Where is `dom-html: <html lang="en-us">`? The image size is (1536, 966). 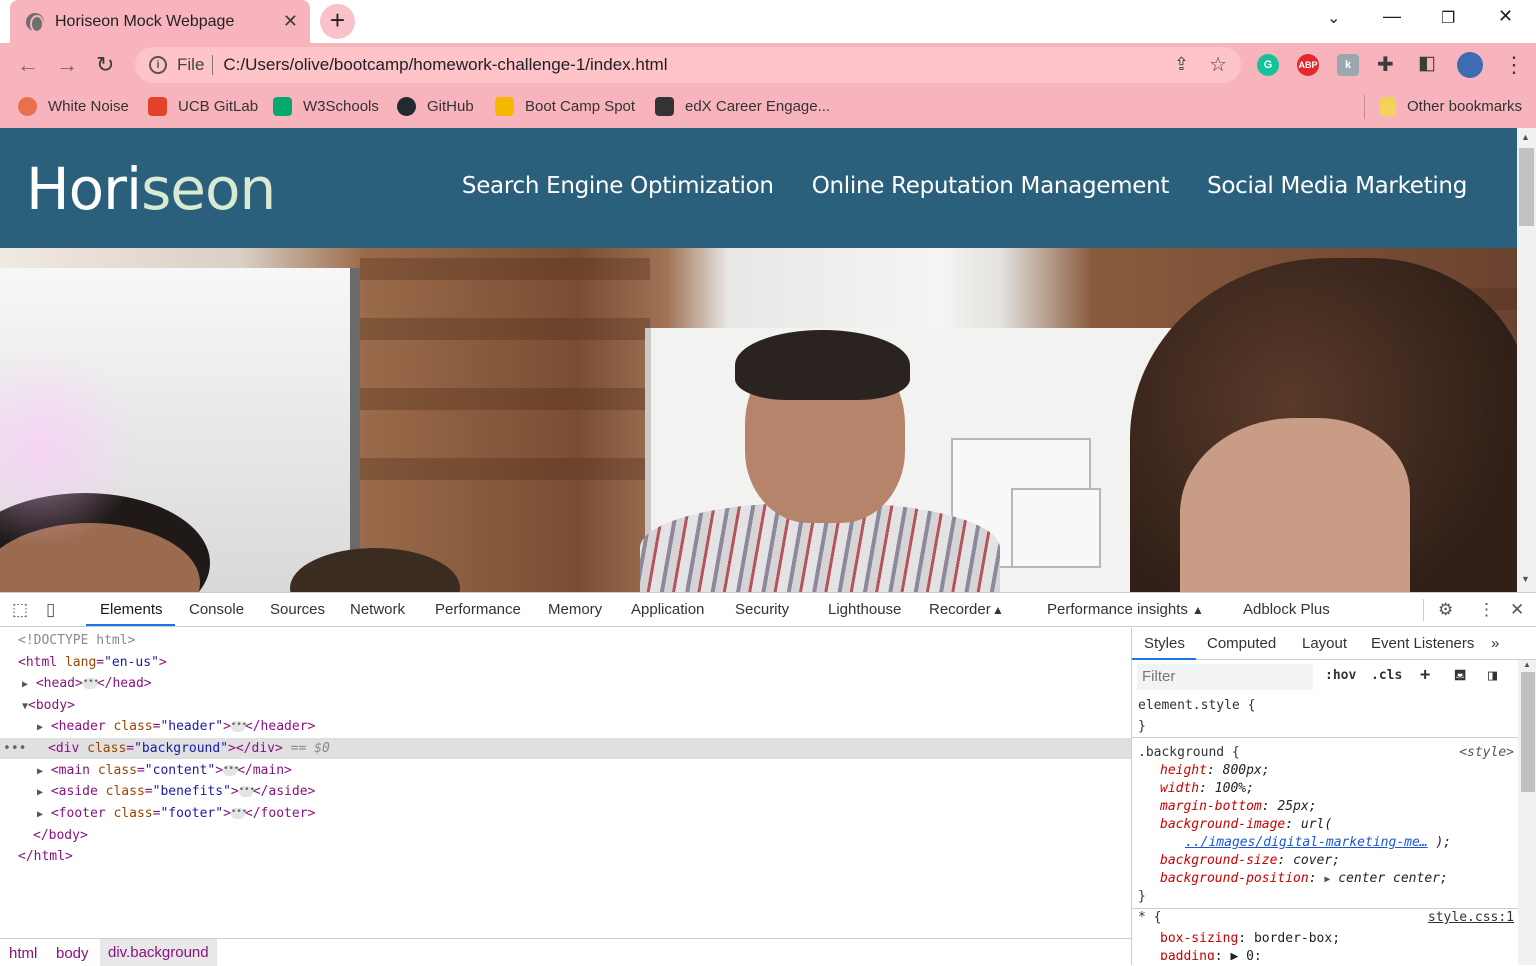 dom-html: <html lang="en-us"> is located at coordinates (92, 662).